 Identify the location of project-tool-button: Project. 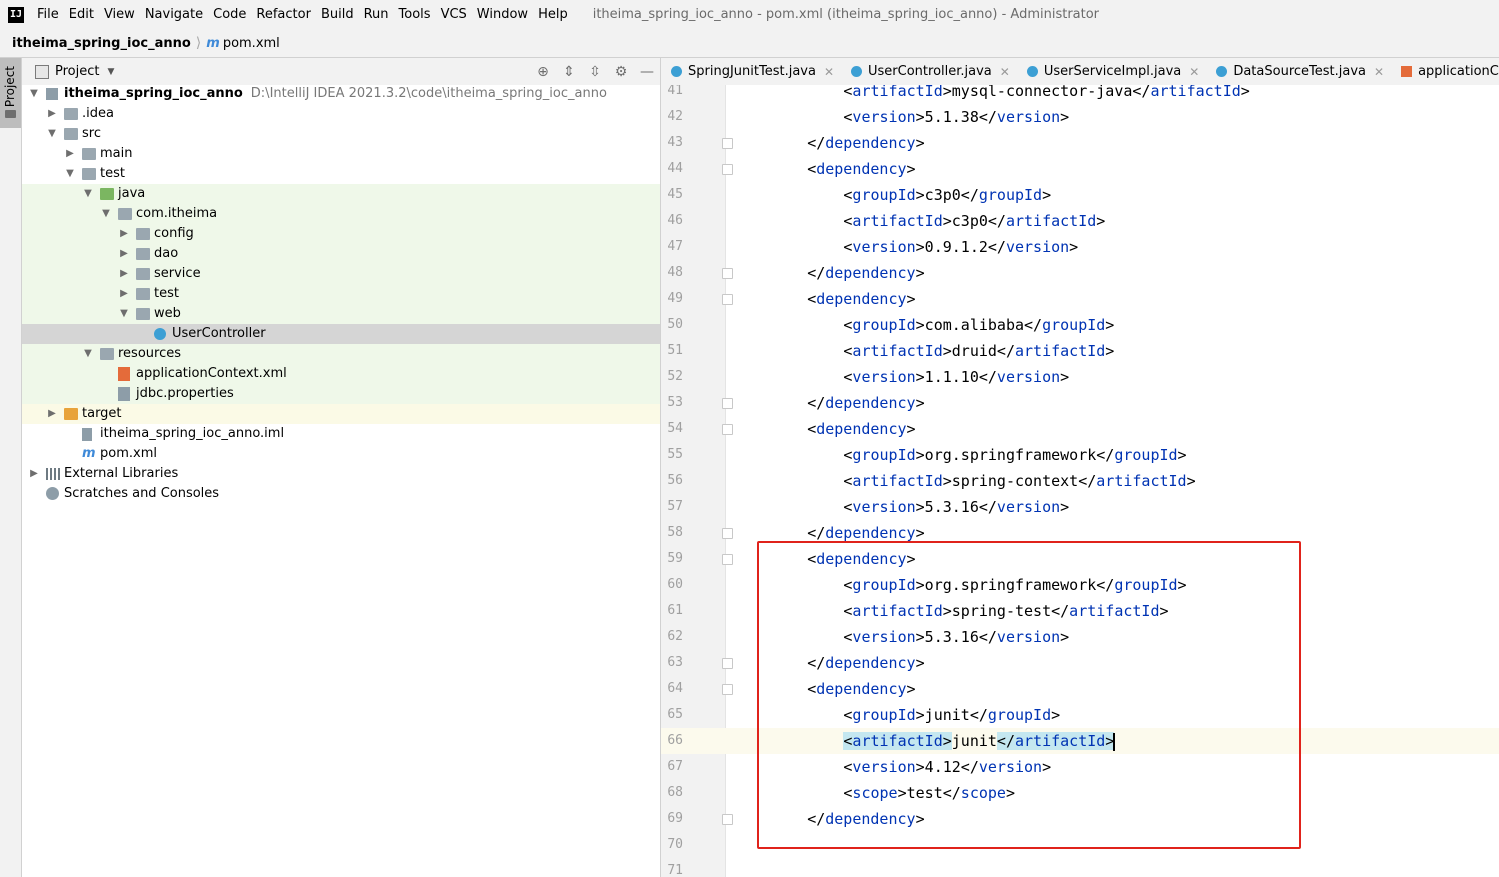
(10, 93).